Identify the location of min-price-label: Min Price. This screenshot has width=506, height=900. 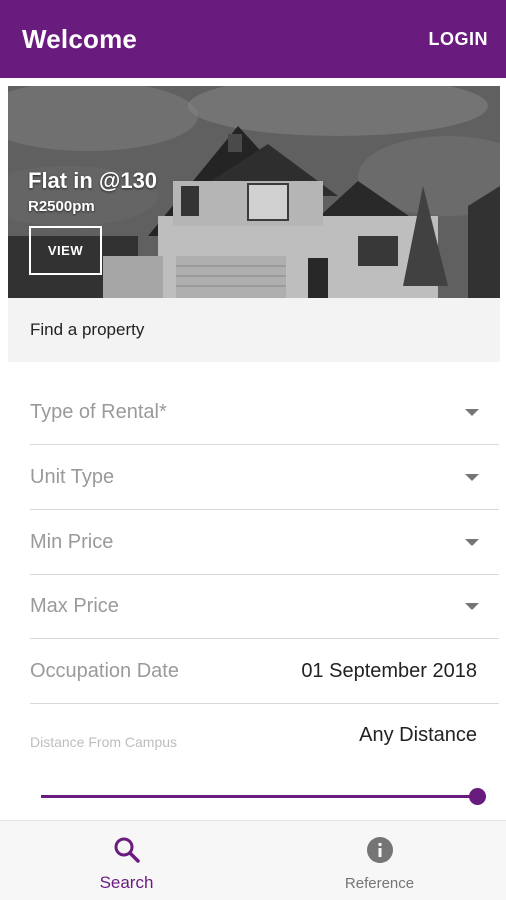
(72, 541).